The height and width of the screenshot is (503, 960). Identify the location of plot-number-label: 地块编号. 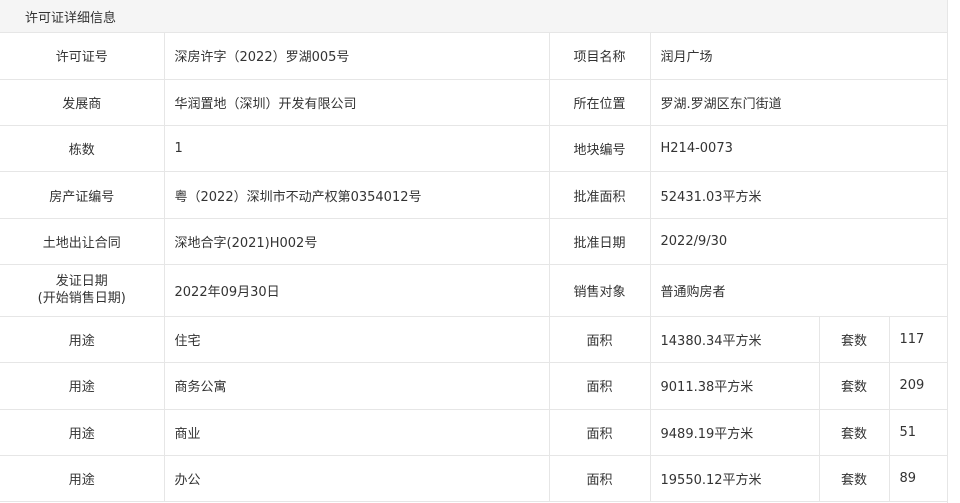
(600, 149).